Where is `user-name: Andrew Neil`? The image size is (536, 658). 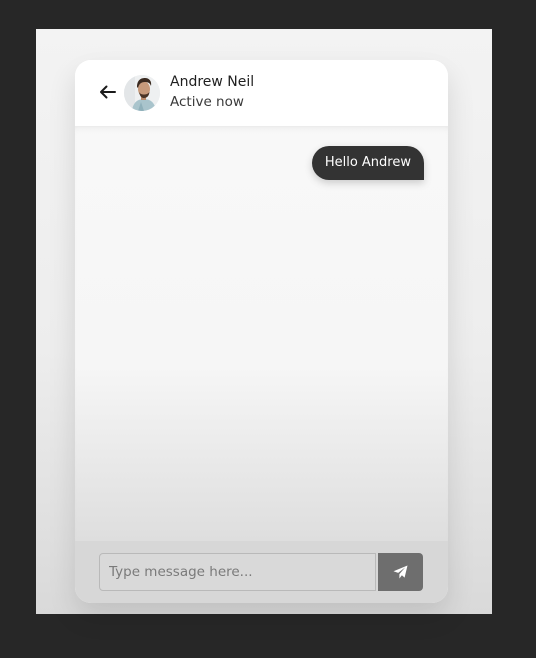
user-name: Andrew Neil is located at coordinates (212, 82).